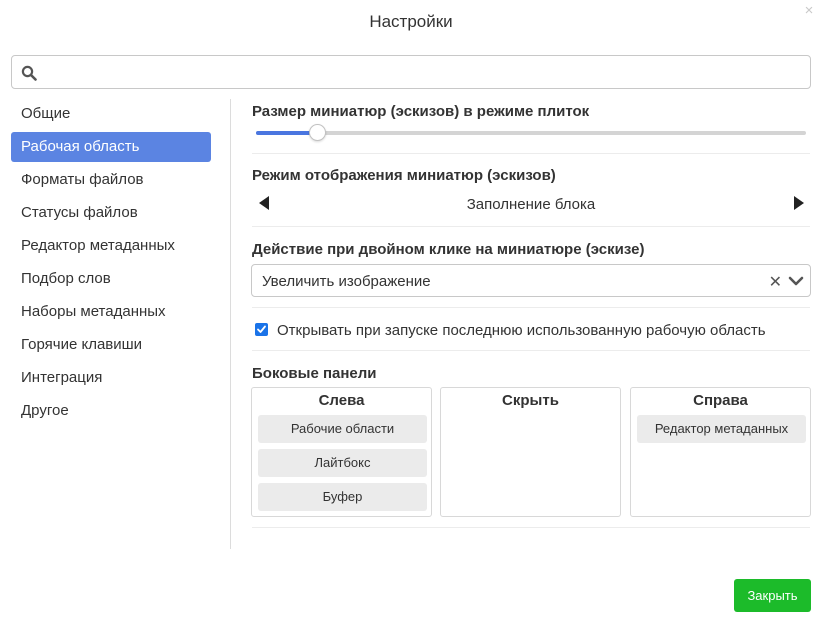 This screenshot has height=629, width=822. I want to click on dialog-title: Настройки, so click(411, 21).